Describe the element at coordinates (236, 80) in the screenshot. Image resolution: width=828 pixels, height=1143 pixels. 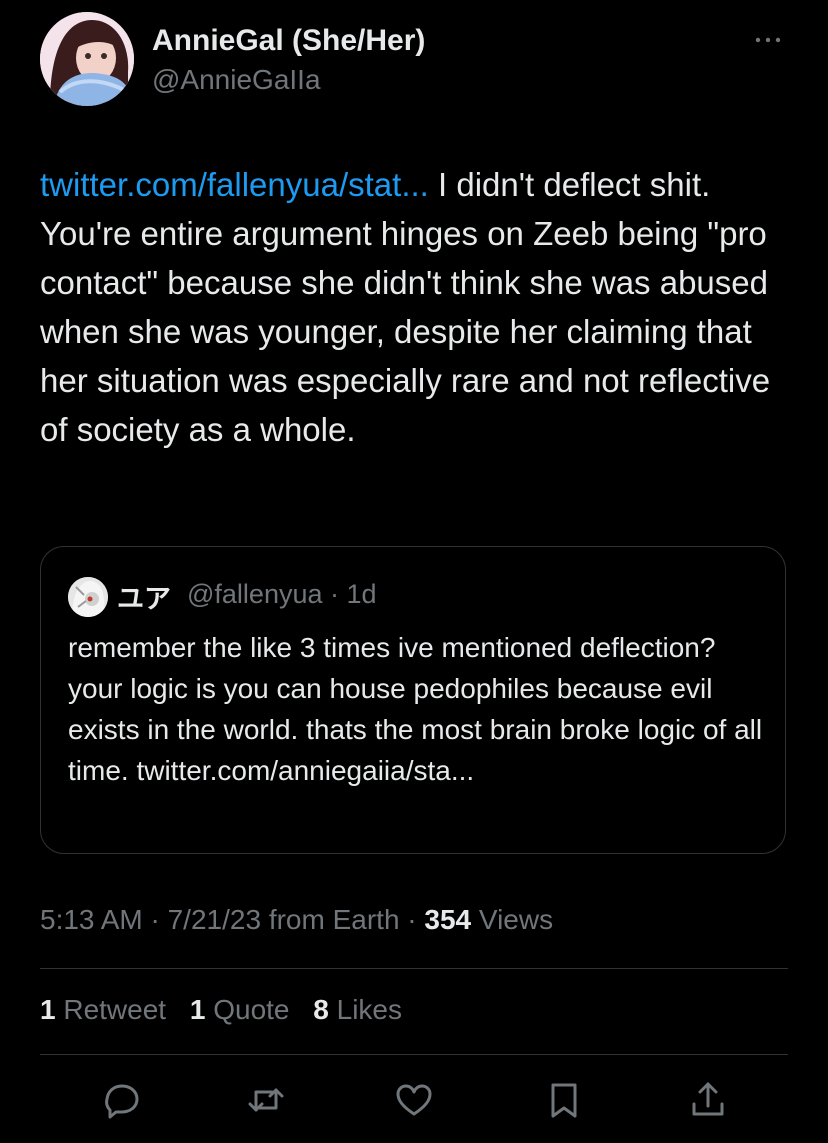
I see `author-handle: @AnnieGaIIa` at that location.